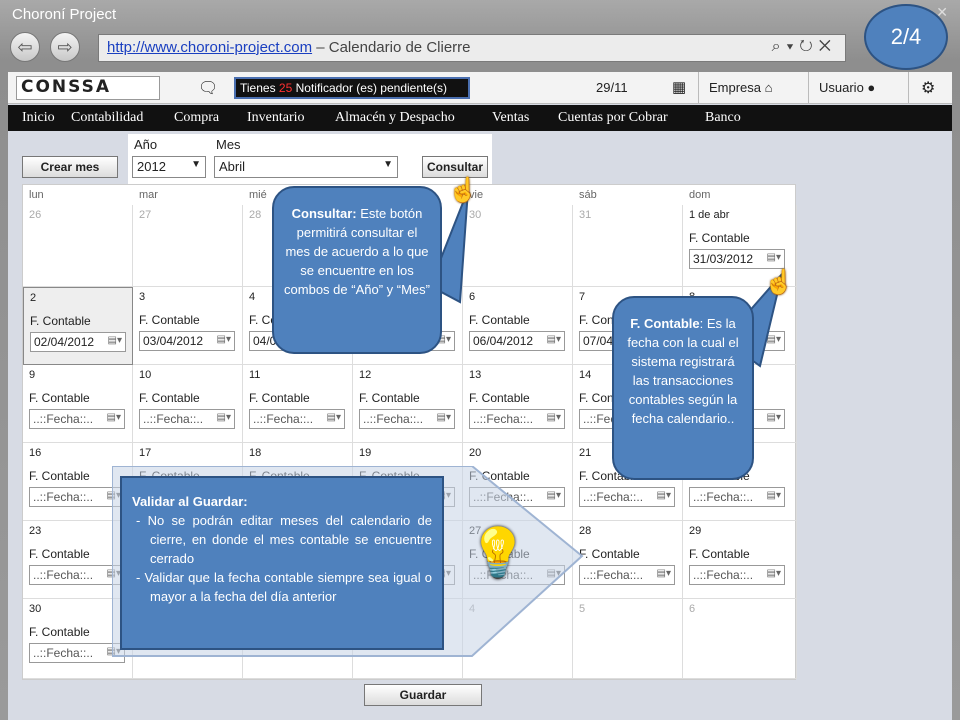  Describe the element at coordinates (692, 609) in the screenshot. I see `day-number: 6` at that location.